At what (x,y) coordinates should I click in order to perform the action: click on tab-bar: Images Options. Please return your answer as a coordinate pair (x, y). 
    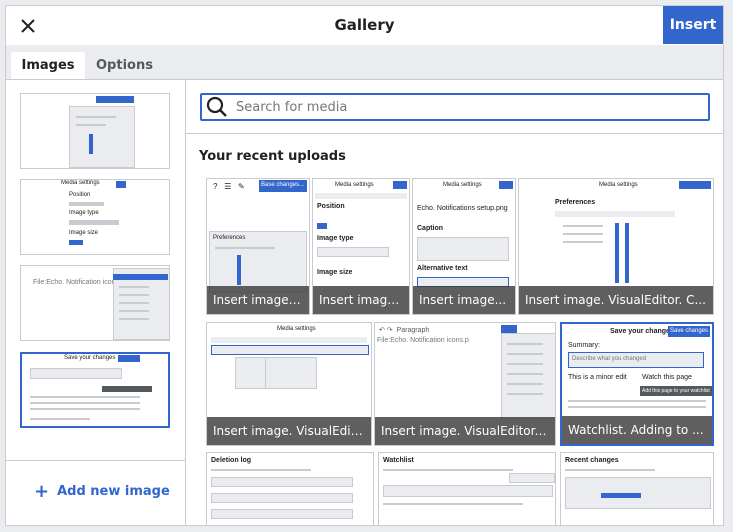
    Looking at the image, I should click on (364, 63).